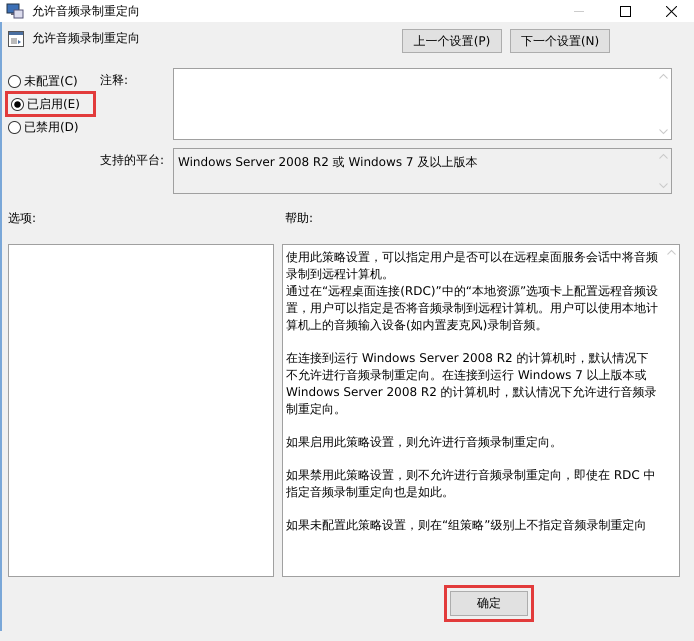  Describe the element at coordinates (473, 308) in the screenshot. I see `help-text: 通过在“远程桌面连接(RDC)”中的“本地资源”选项卡上配置远程音频设置，用户可以指定是否将音频录制到远程计算机。用户可以使用本地计算机上的音频输入设备(如内置麦克风)录制音频。` at that location.